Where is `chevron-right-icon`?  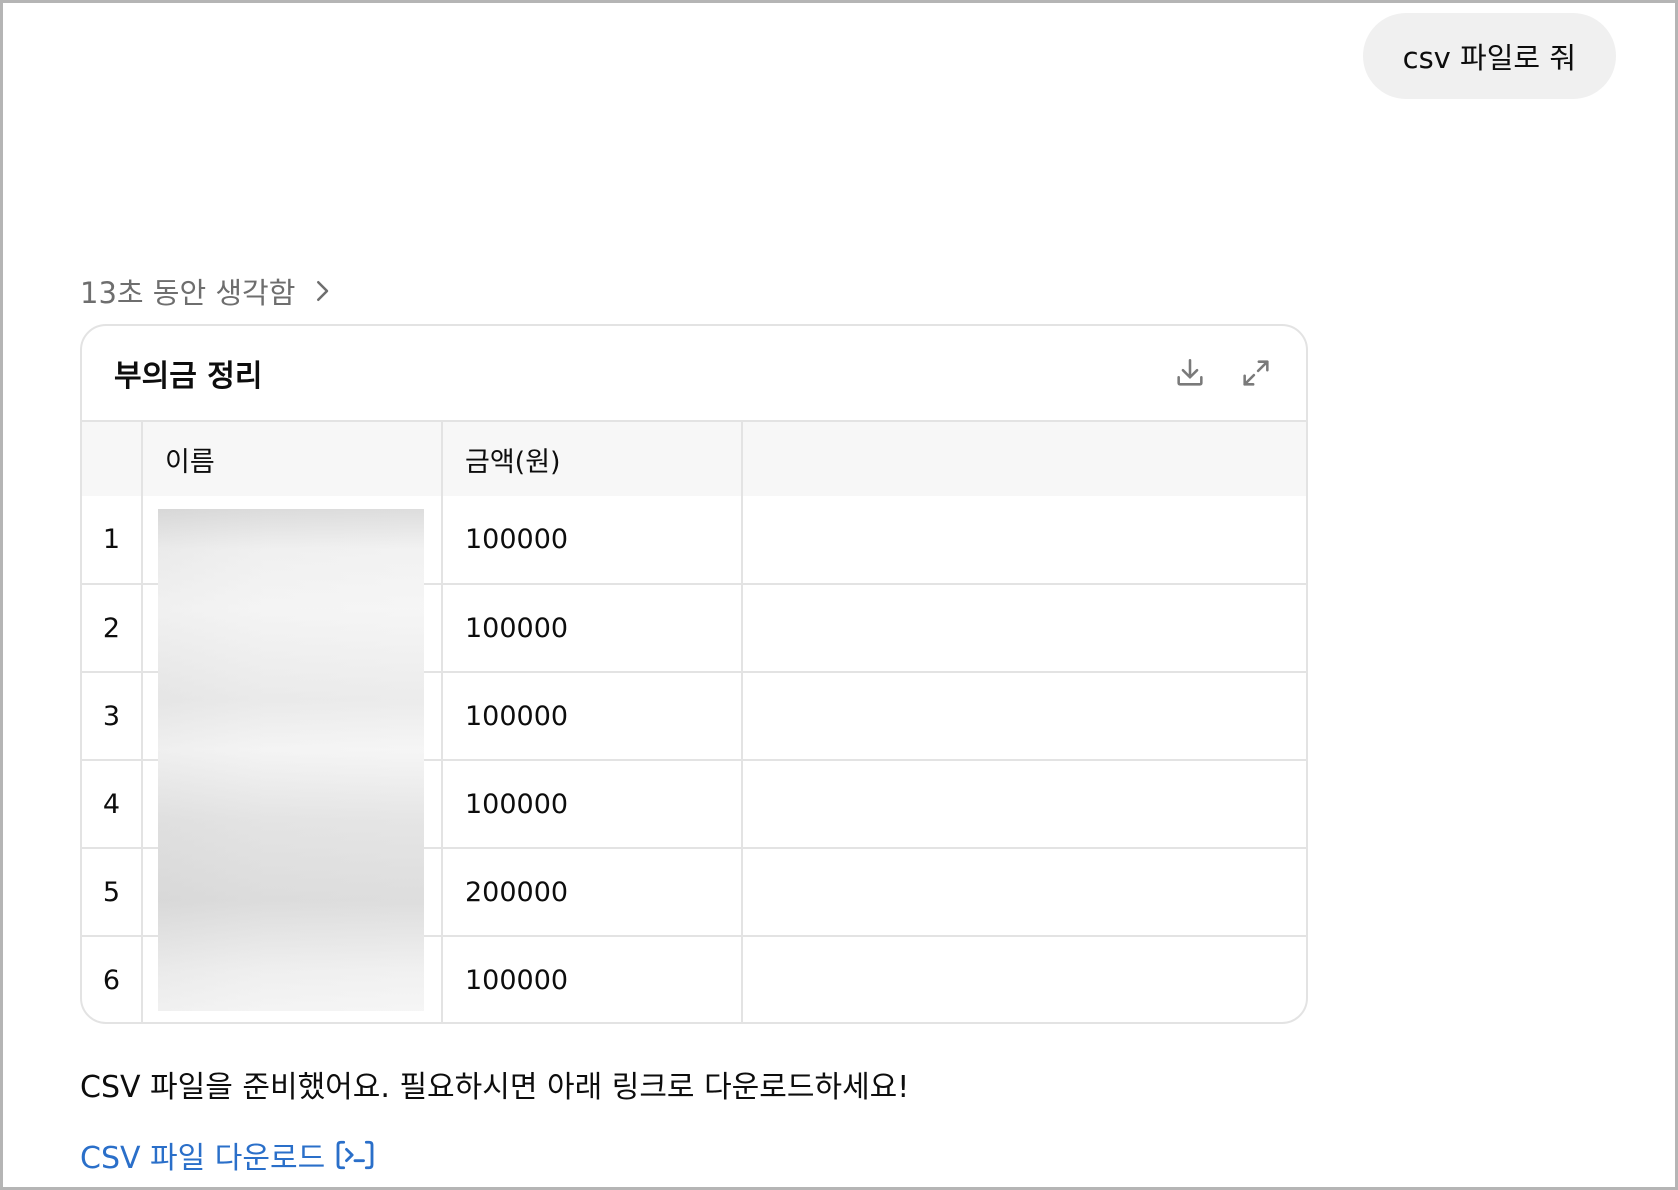 chevron-right-icon is located at coordinates (323, 291).